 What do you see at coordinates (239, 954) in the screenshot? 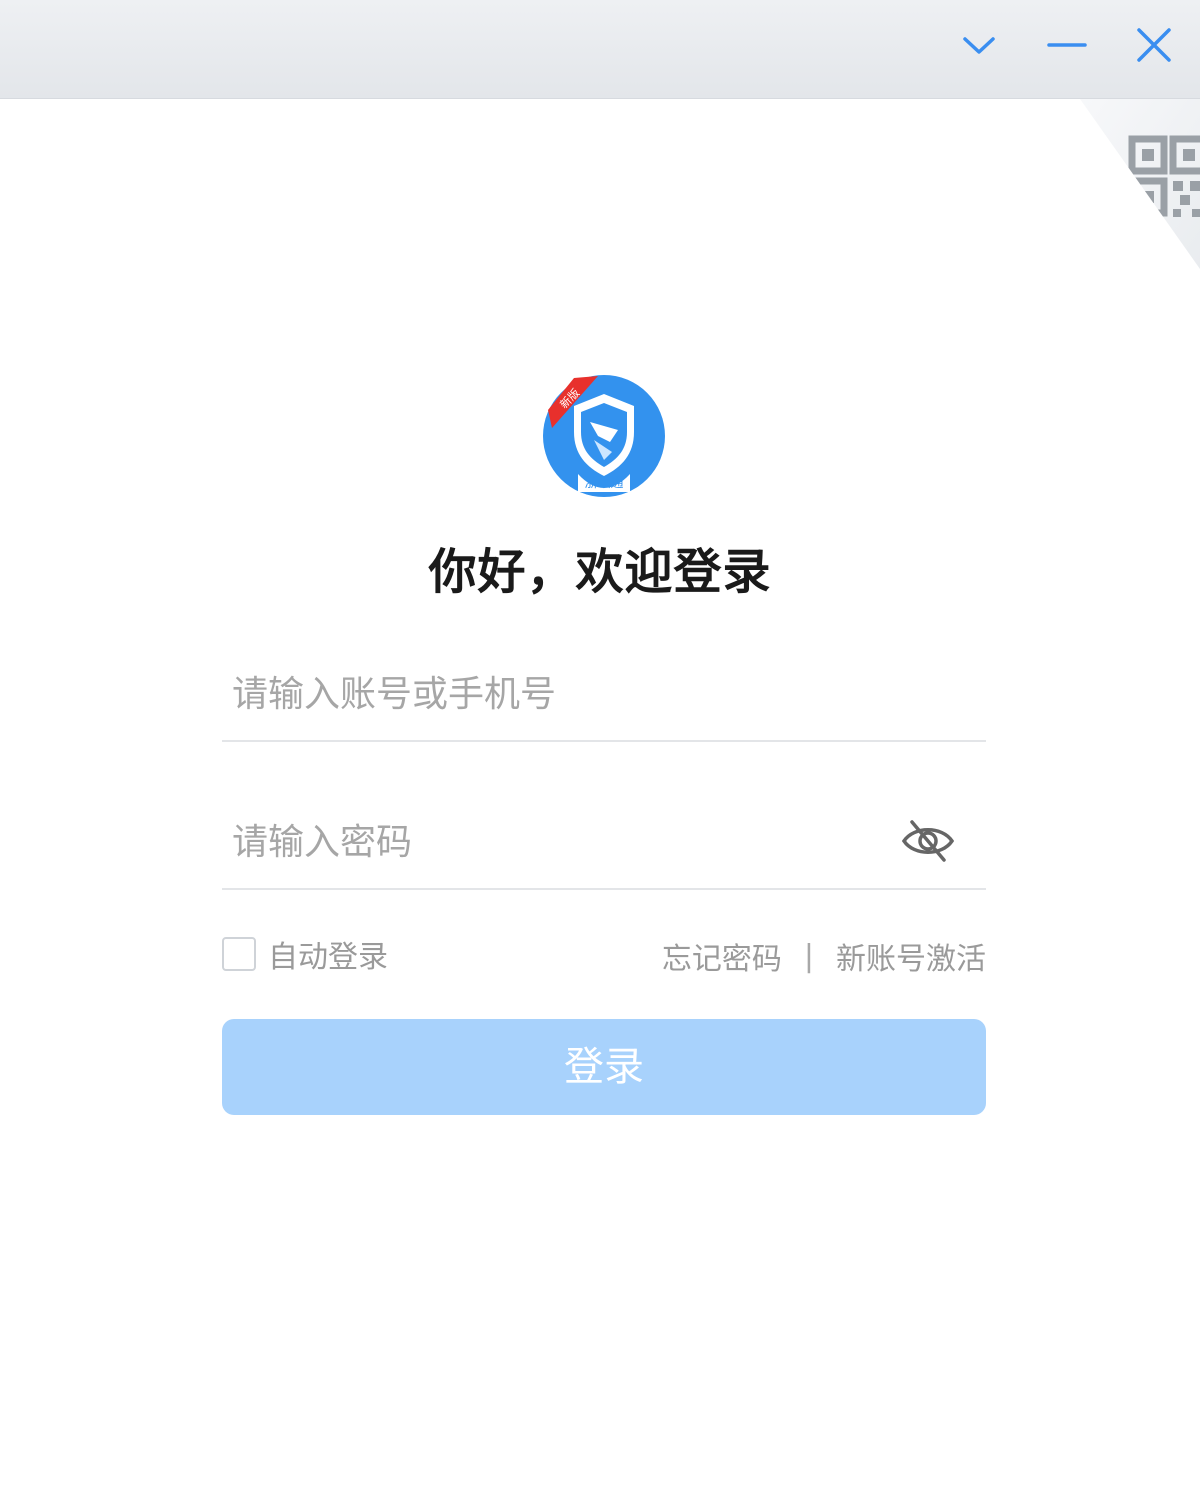
I see `auto-login-checkbox` at bounding box center [239, 954].